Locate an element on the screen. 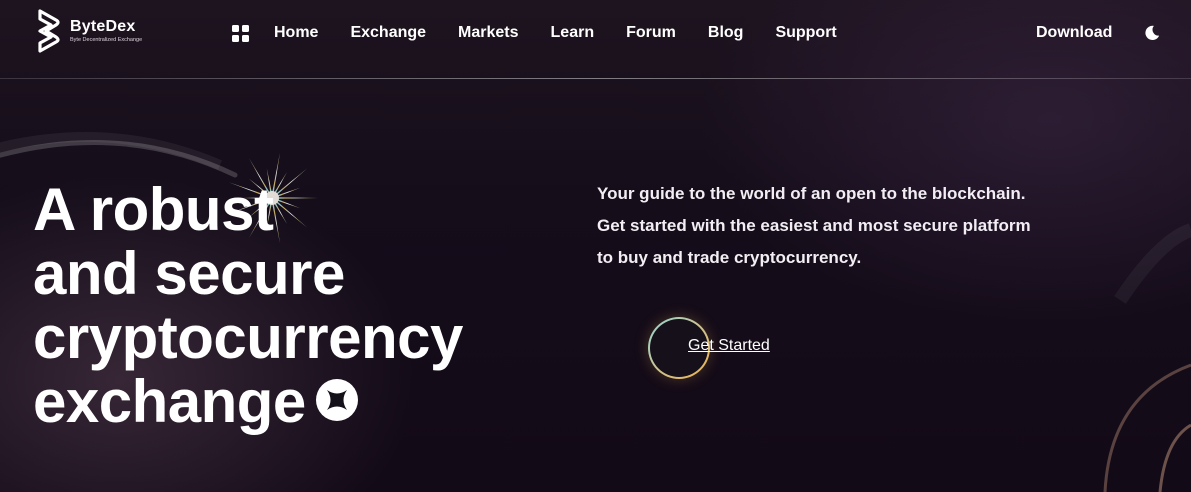  nav-item-support: Support is located at coordinates (805, 33).